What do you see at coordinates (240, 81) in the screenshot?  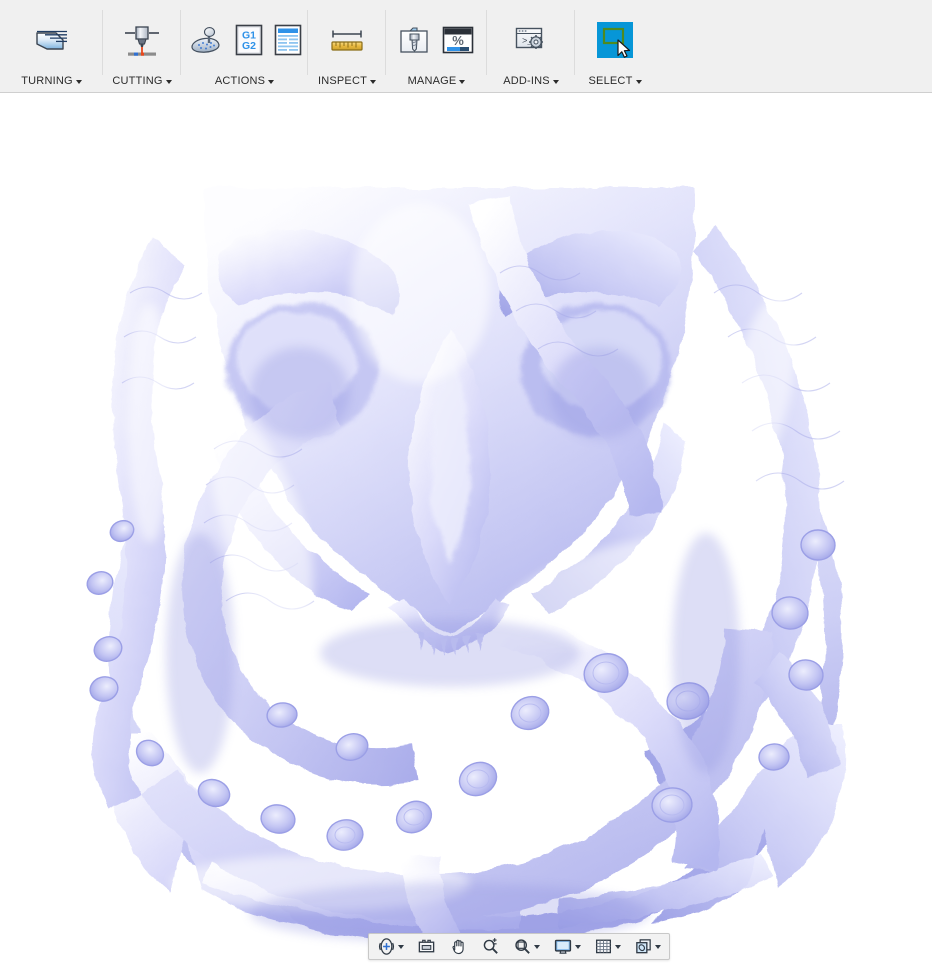 I see `actions-label-text: ACTIONS` at bounding box center [240, 81].